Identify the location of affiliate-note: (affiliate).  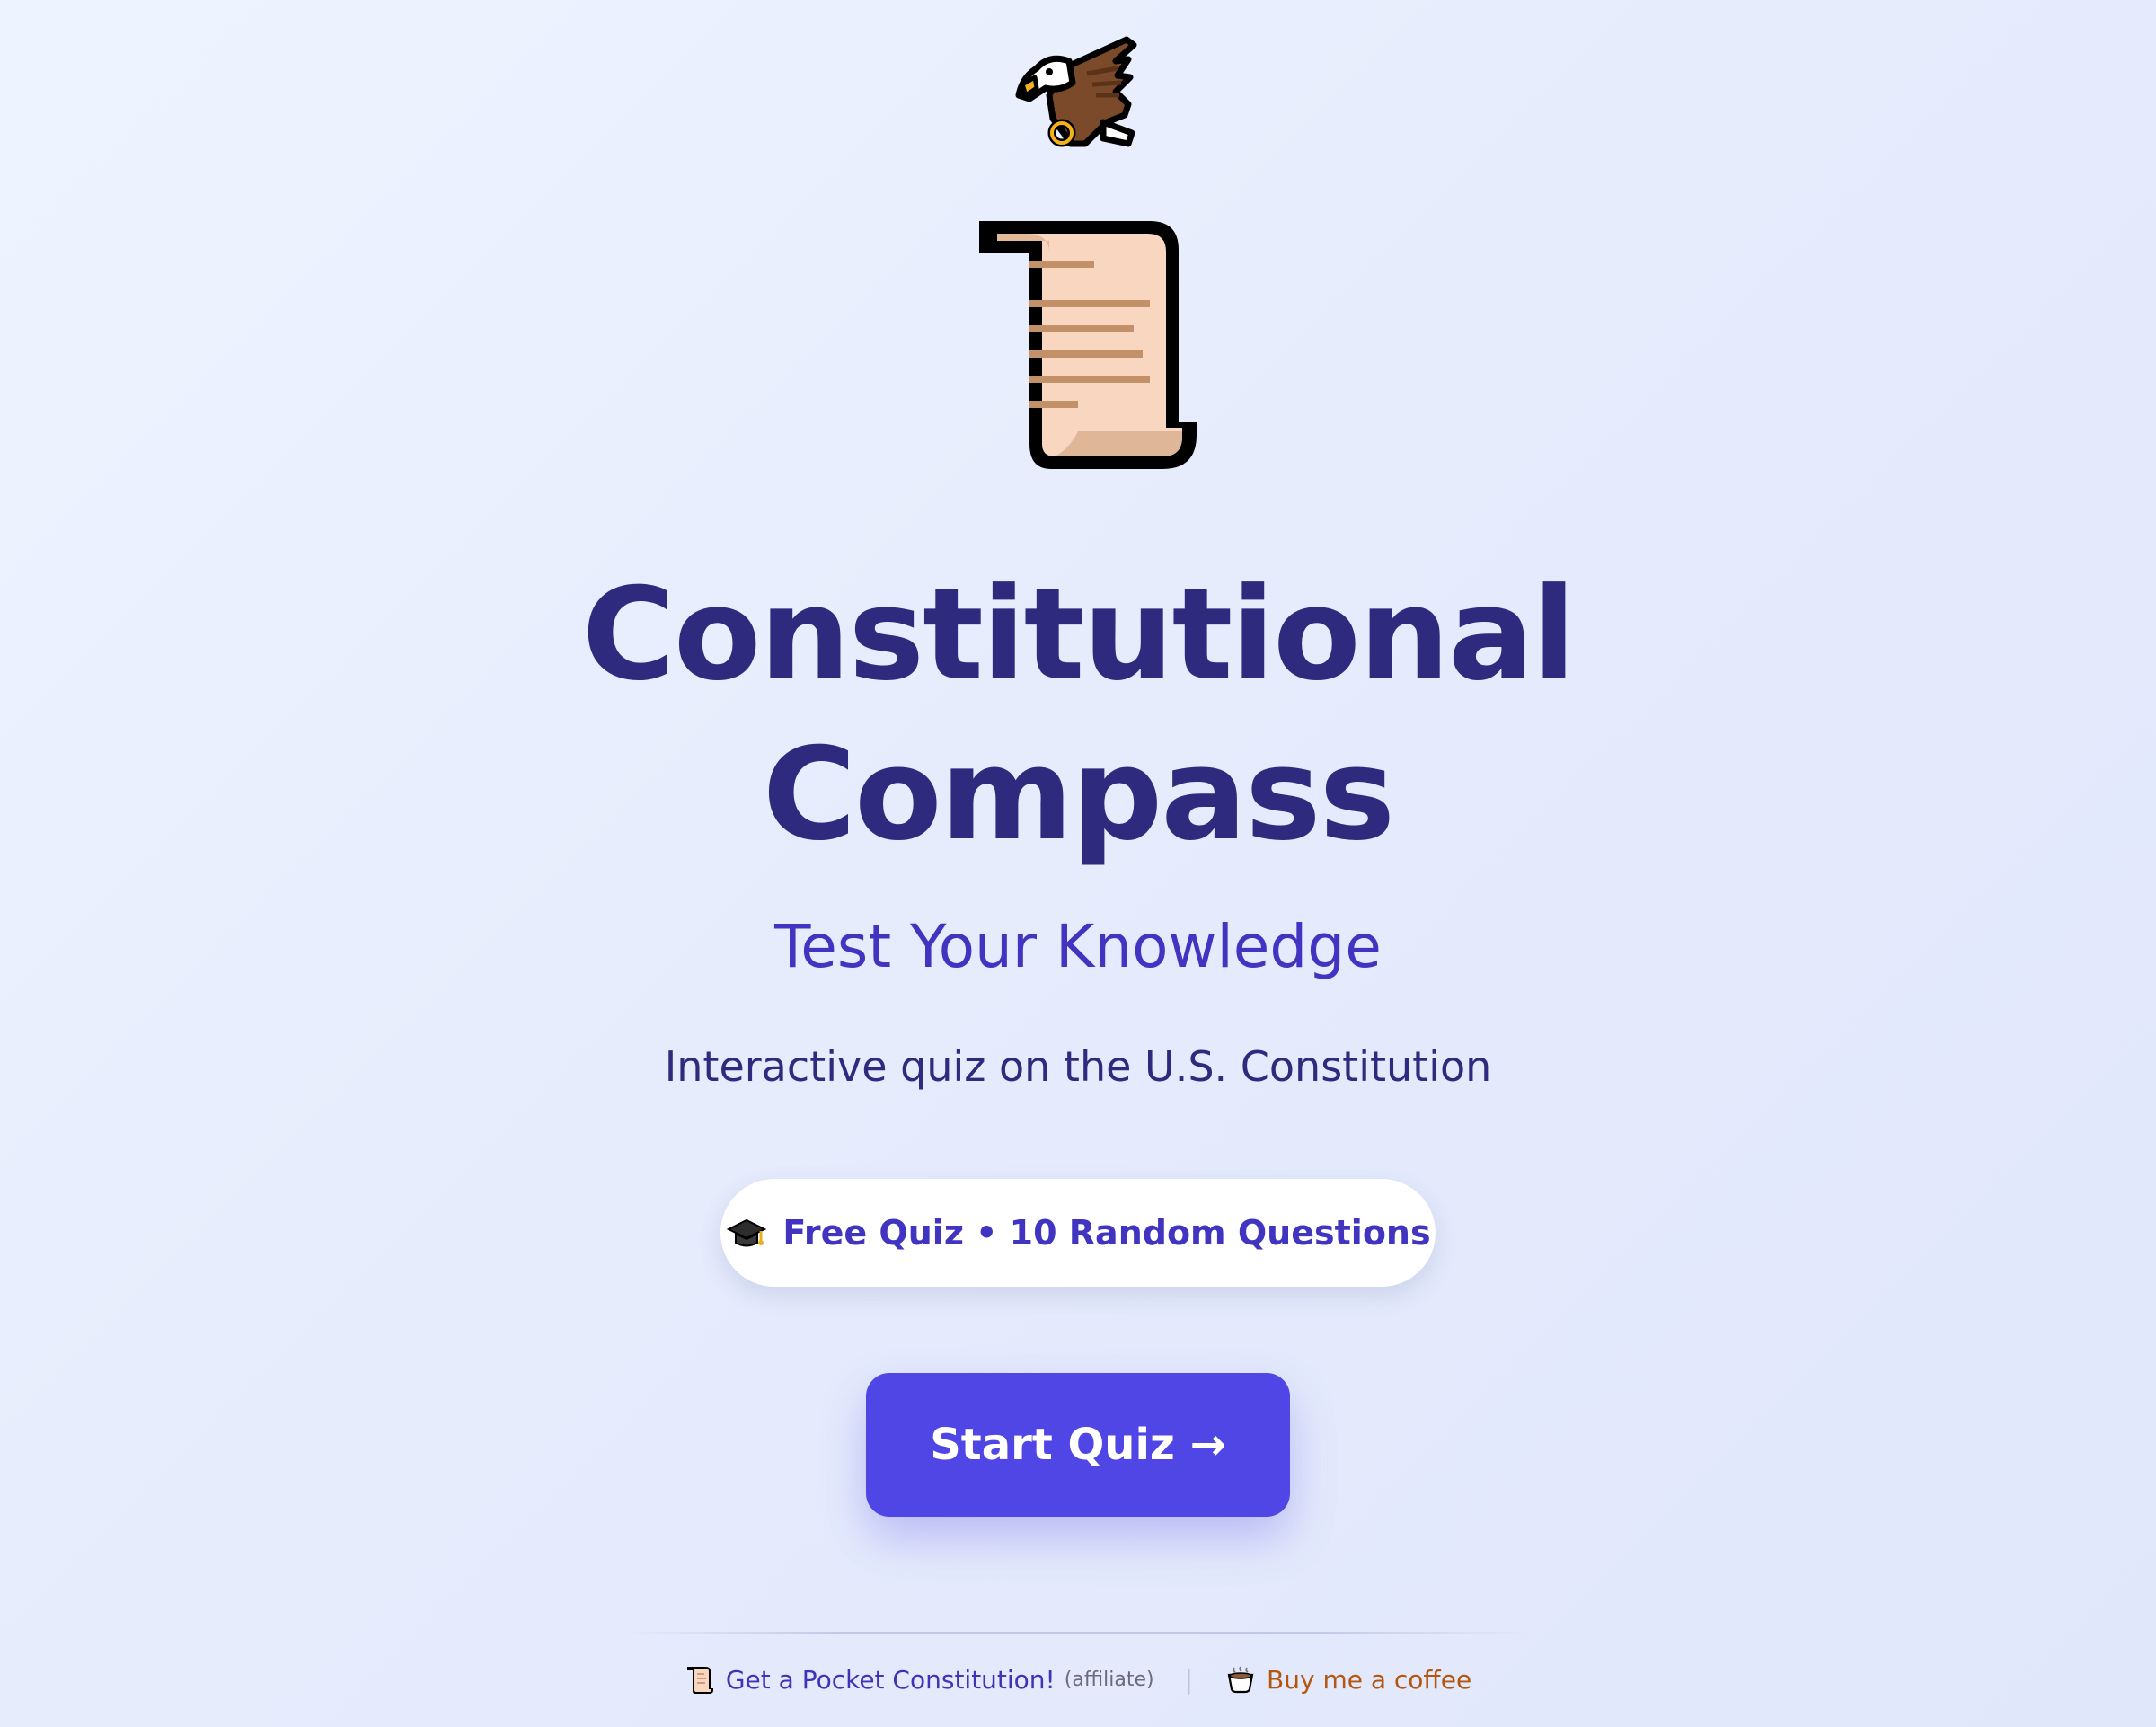
(1109, 1679).